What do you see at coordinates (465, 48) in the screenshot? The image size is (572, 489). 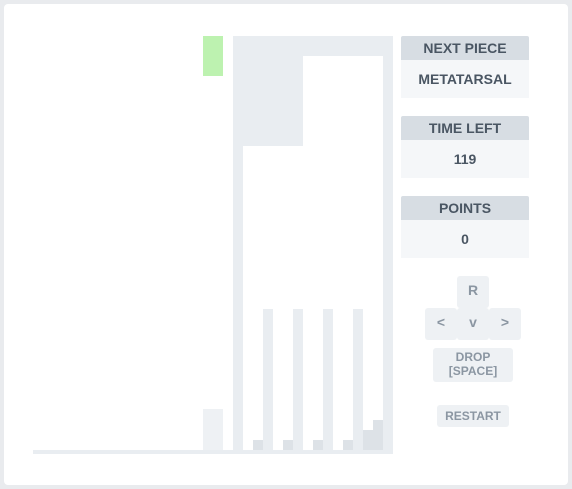 I see `next-piece-label: NEXT PIECE` at bounding box center [465, 48].